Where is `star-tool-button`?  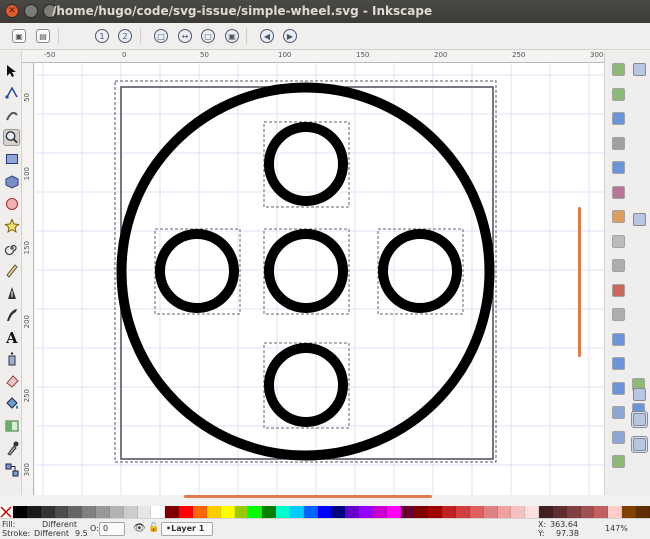 star-tool-button is located at coordinates (11, 225).